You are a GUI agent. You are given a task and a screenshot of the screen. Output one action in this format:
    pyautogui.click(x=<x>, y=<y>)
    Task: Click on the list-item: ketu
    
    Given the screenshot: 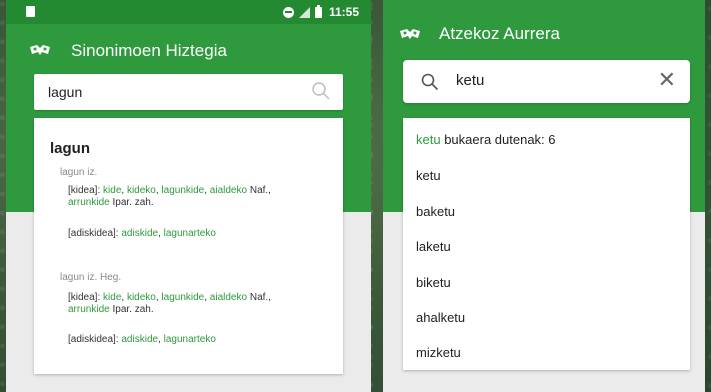 What is the action you would take?
    pyautogui.click(x=428, y=175)
    